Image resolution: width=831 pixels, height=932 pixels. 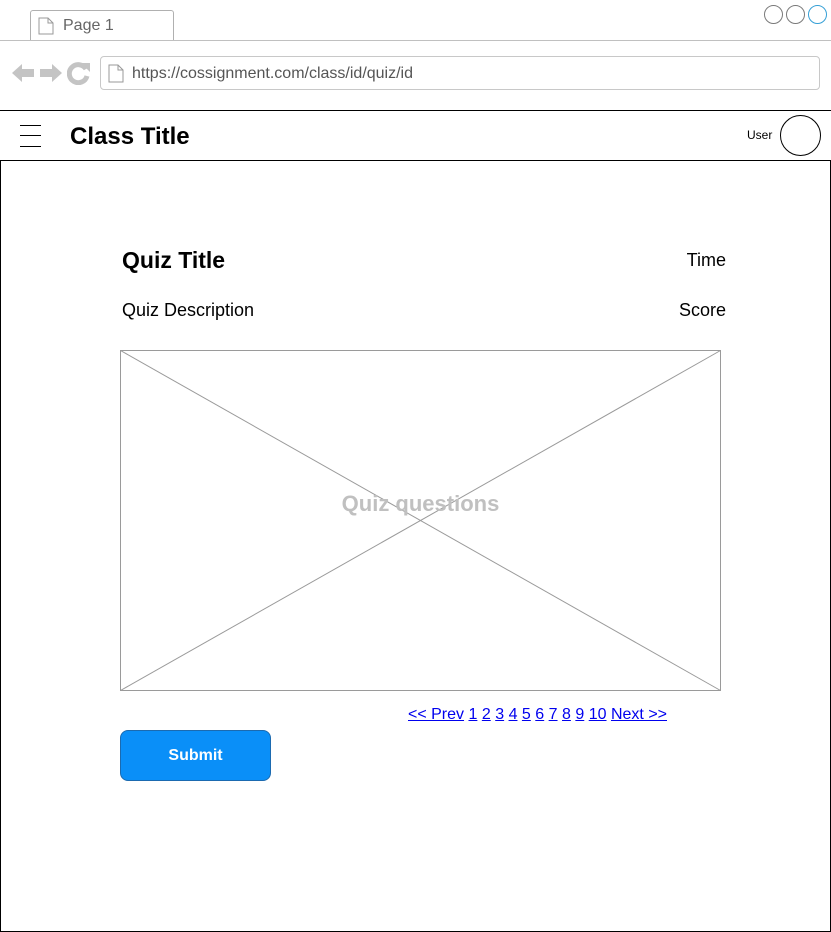 What do you see at coordinates (130, 136) in the screenshot?
I see `class-title: Class Title` at bounding box center [130, 136].